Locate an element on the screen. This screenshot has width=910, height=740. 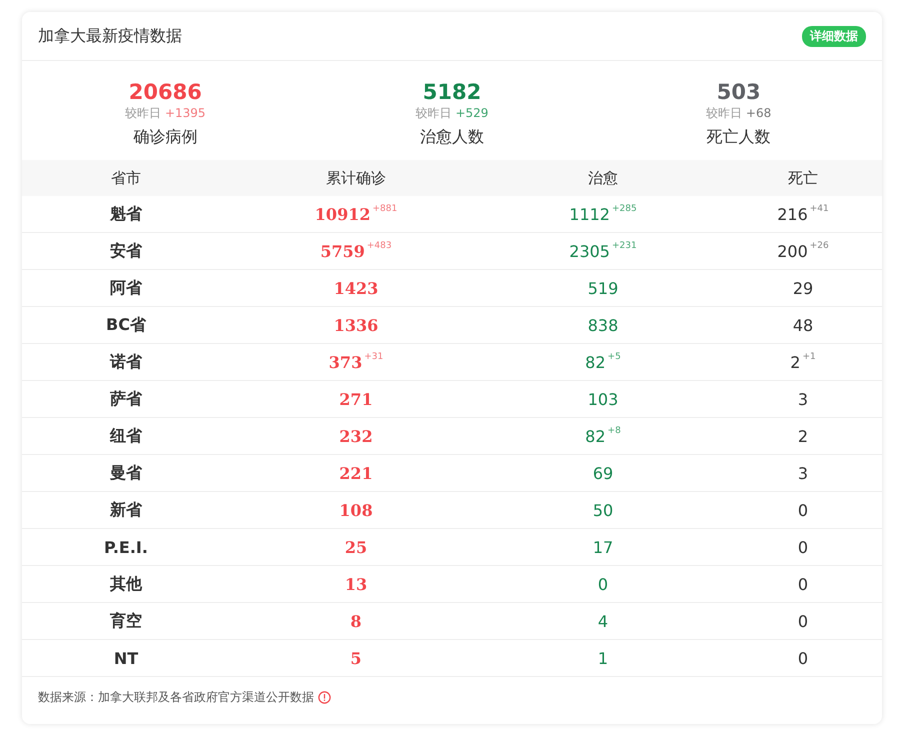
stat-change: 较昨日 +529 is located at coordinates (452, 113).